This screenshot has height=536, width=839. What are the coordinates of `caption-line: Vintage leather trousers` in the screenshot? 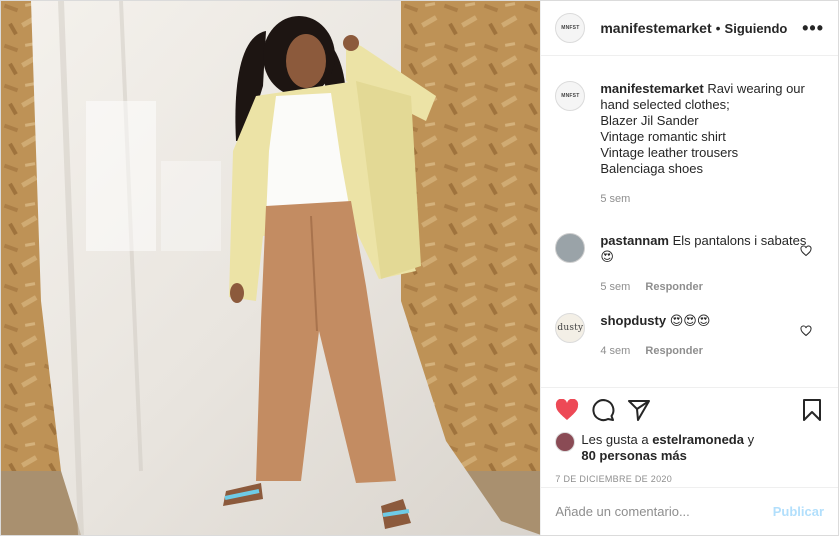 It's located at (669, 152).